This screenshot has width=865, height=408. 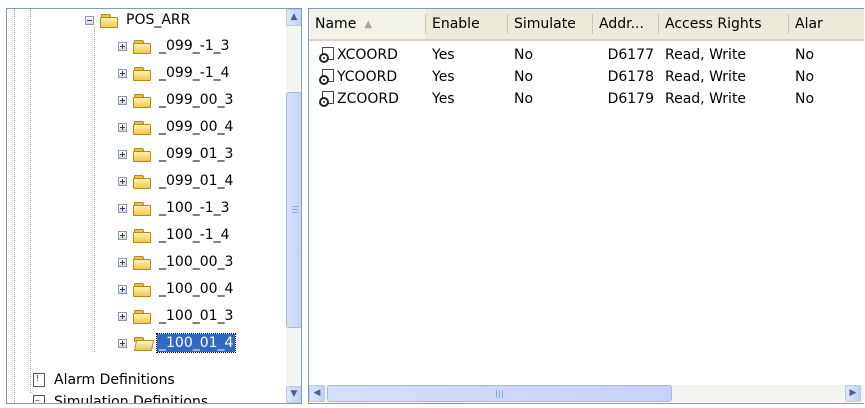 I want to click on tree-node-folder: _099_01_3, so click(x=176, y=154).